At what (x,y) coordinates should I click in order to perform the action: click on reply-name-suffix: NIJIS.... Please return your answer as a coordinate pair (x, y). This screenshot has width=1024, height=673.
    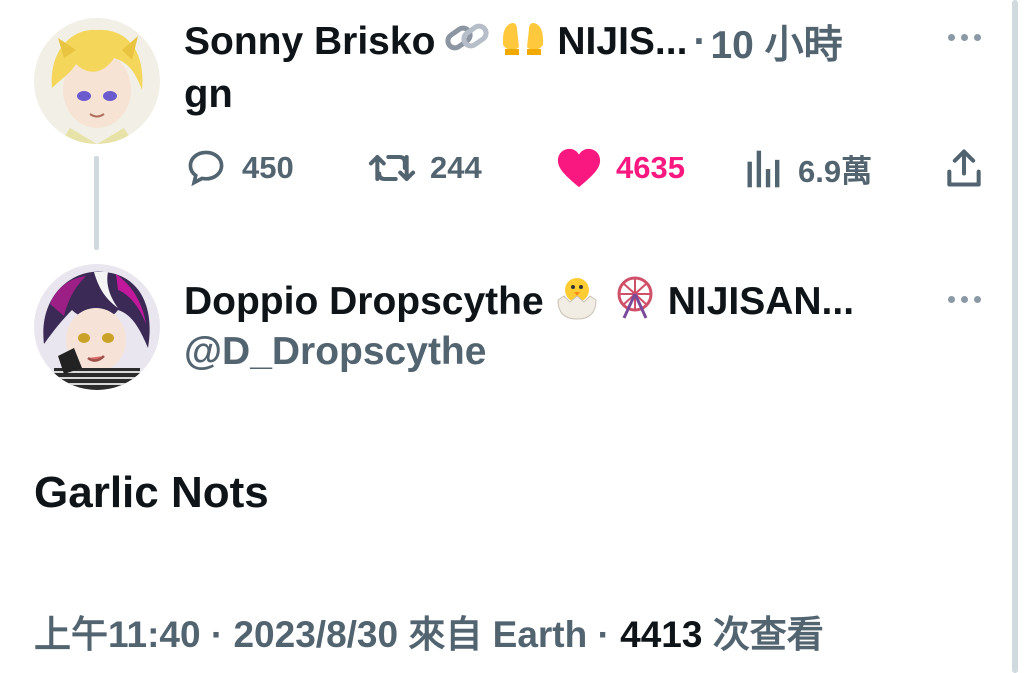
    Looking at the image, I should click on (622, 41).